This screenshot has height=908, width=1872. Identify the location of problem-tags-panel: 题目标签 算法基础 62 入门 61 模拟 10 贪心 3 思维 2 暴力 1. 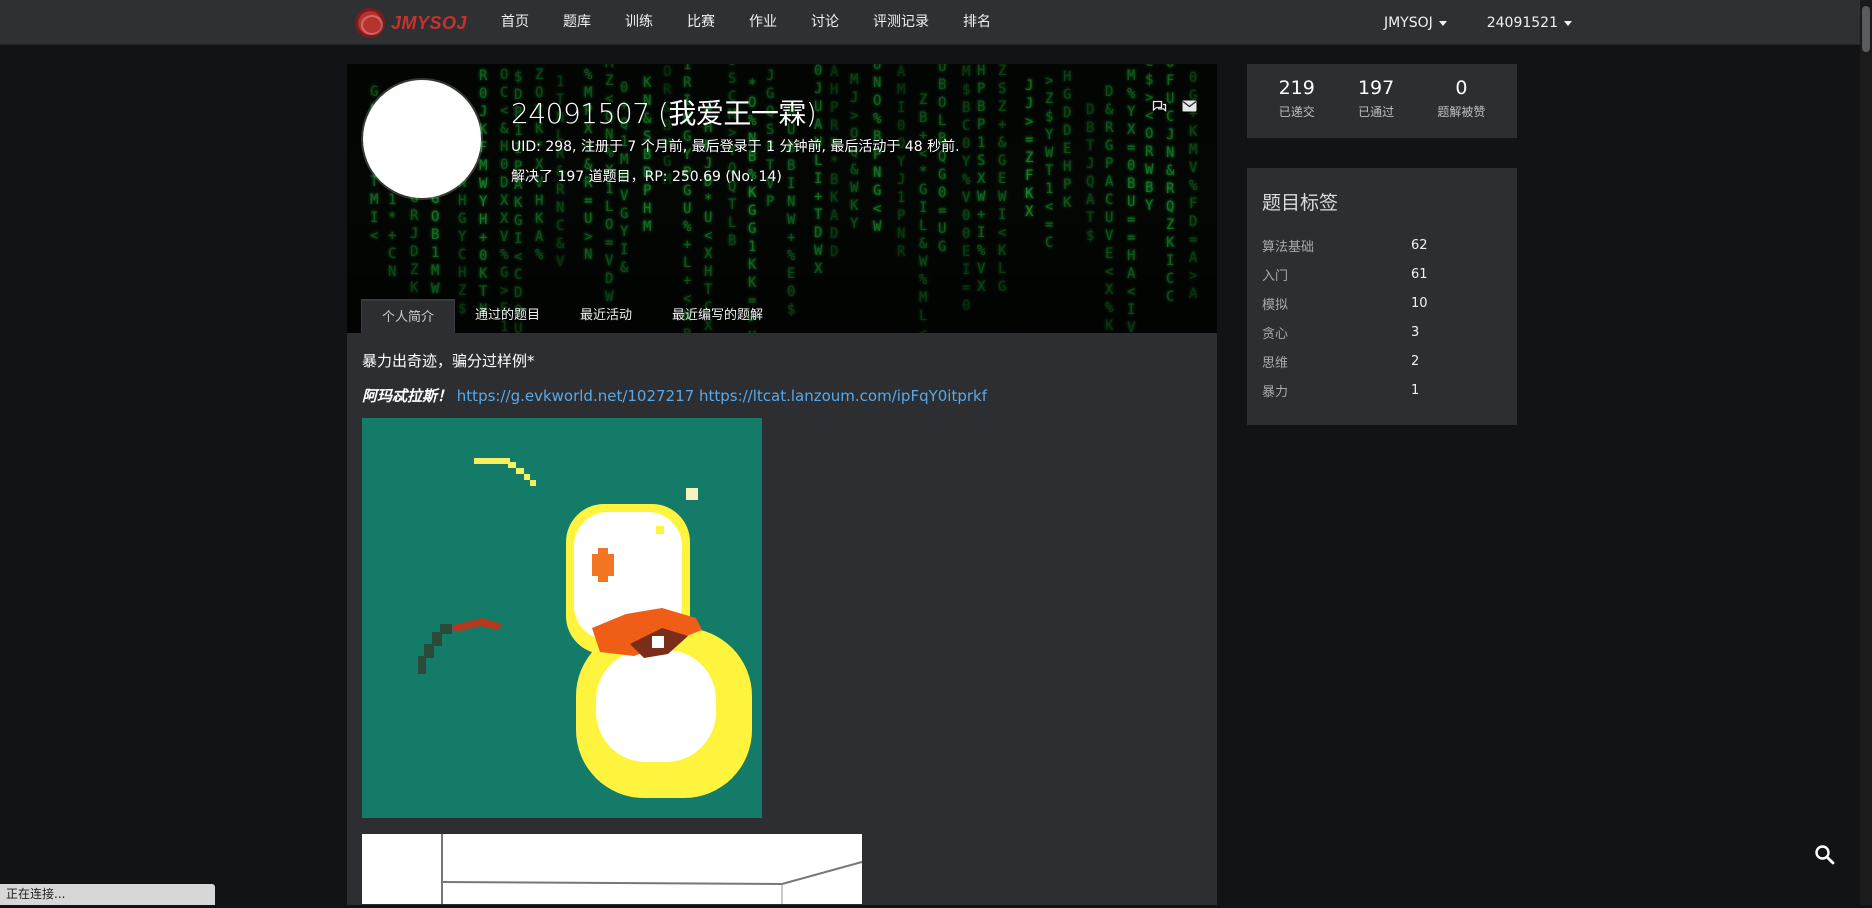
(1382, 296).